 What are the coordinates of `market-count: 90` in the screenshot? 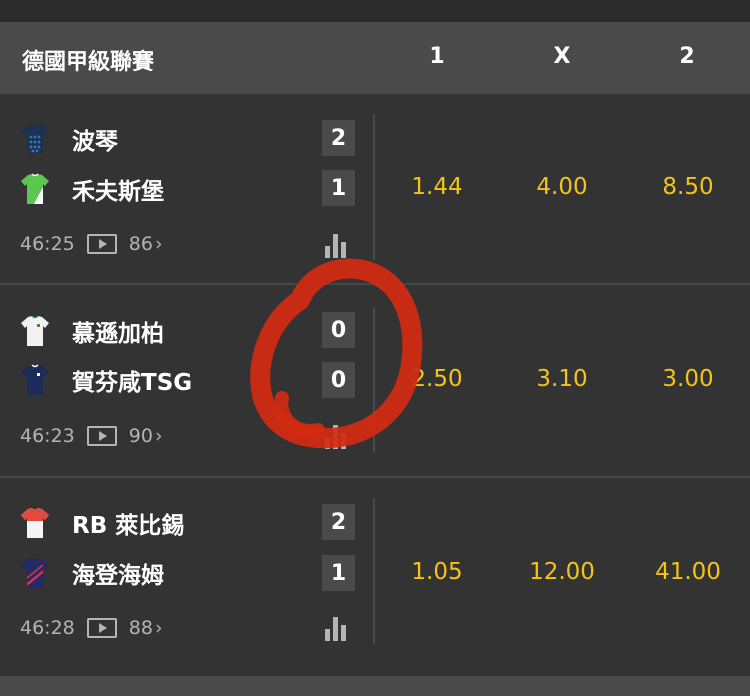 It's located at (141, 436).